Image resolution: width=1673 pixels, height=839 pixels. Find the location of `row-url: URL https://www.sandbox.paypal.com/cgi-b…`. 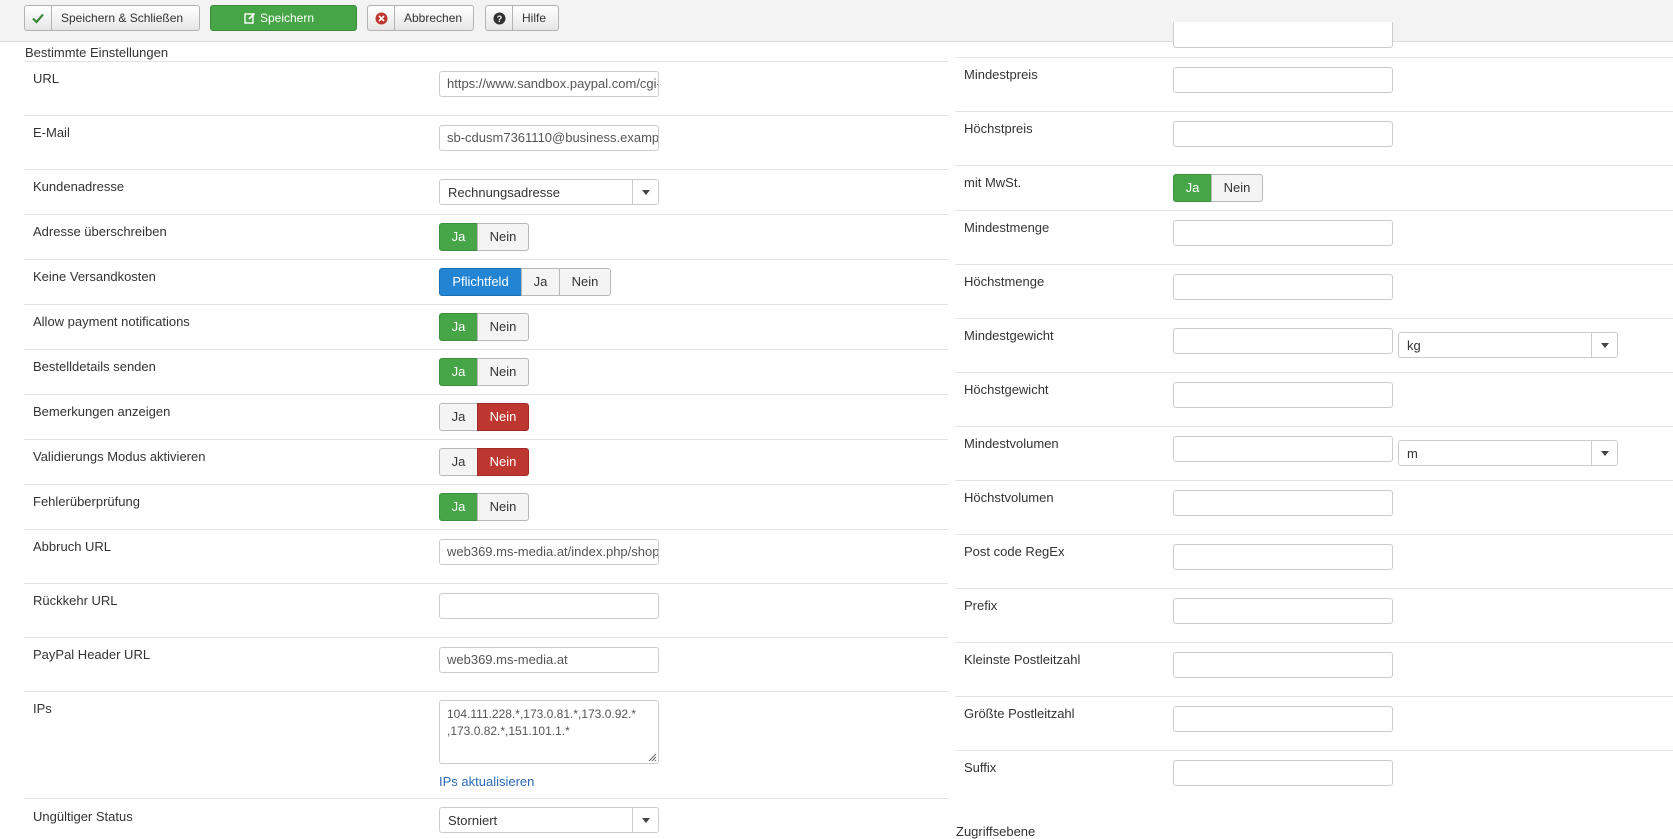

row-url: URL https://www.sandbox.paypal.com/cgi-b… is located at coordinates (486, 88).